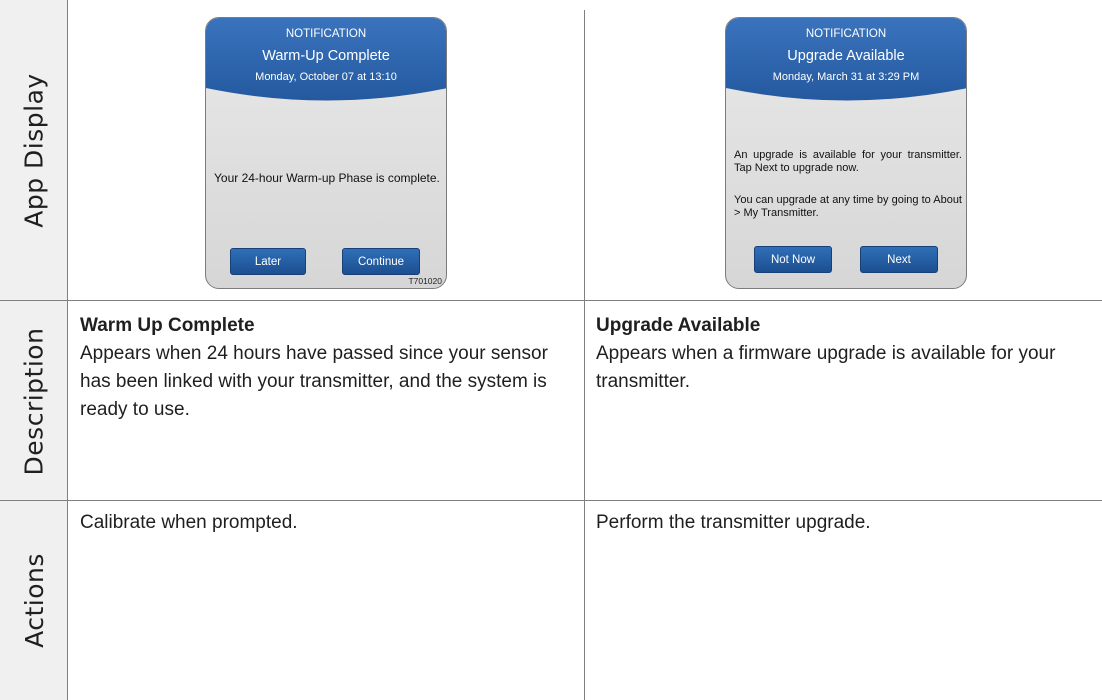 The width and height of the screenshot is (1102, 700). What do you see at coordinates (381, 261) in the screenshot?
I see `continue-button: Continue` at bounding box center [381, 261].